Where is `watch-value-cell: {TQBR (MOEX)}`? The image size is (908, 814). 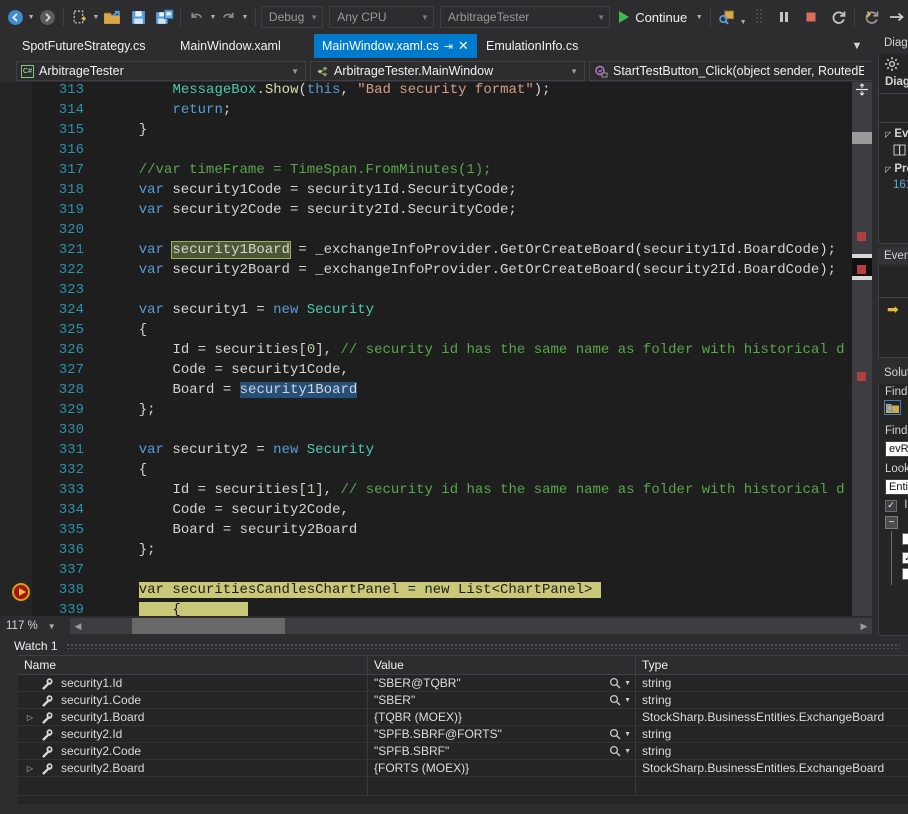
watch-value-cell: {TQBR (MOEX)} is located at coordinates (502, 717).